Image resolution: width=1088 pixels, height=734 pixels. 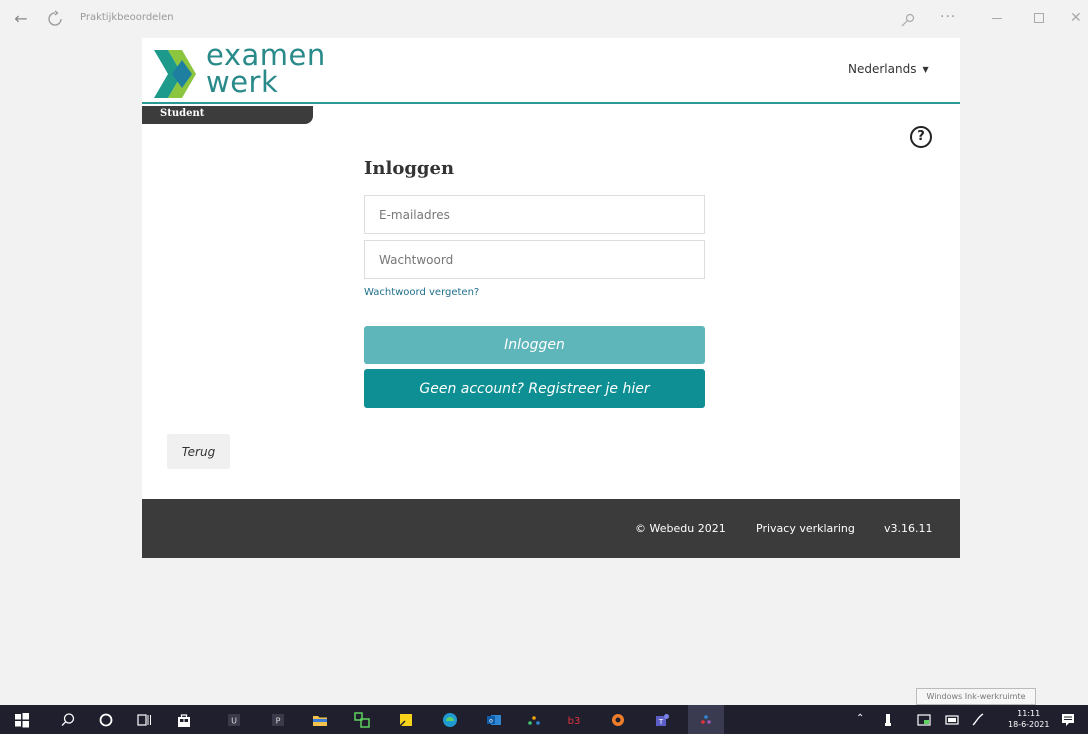 I want to click on windows-start-icon, so click(x=22, y=720).